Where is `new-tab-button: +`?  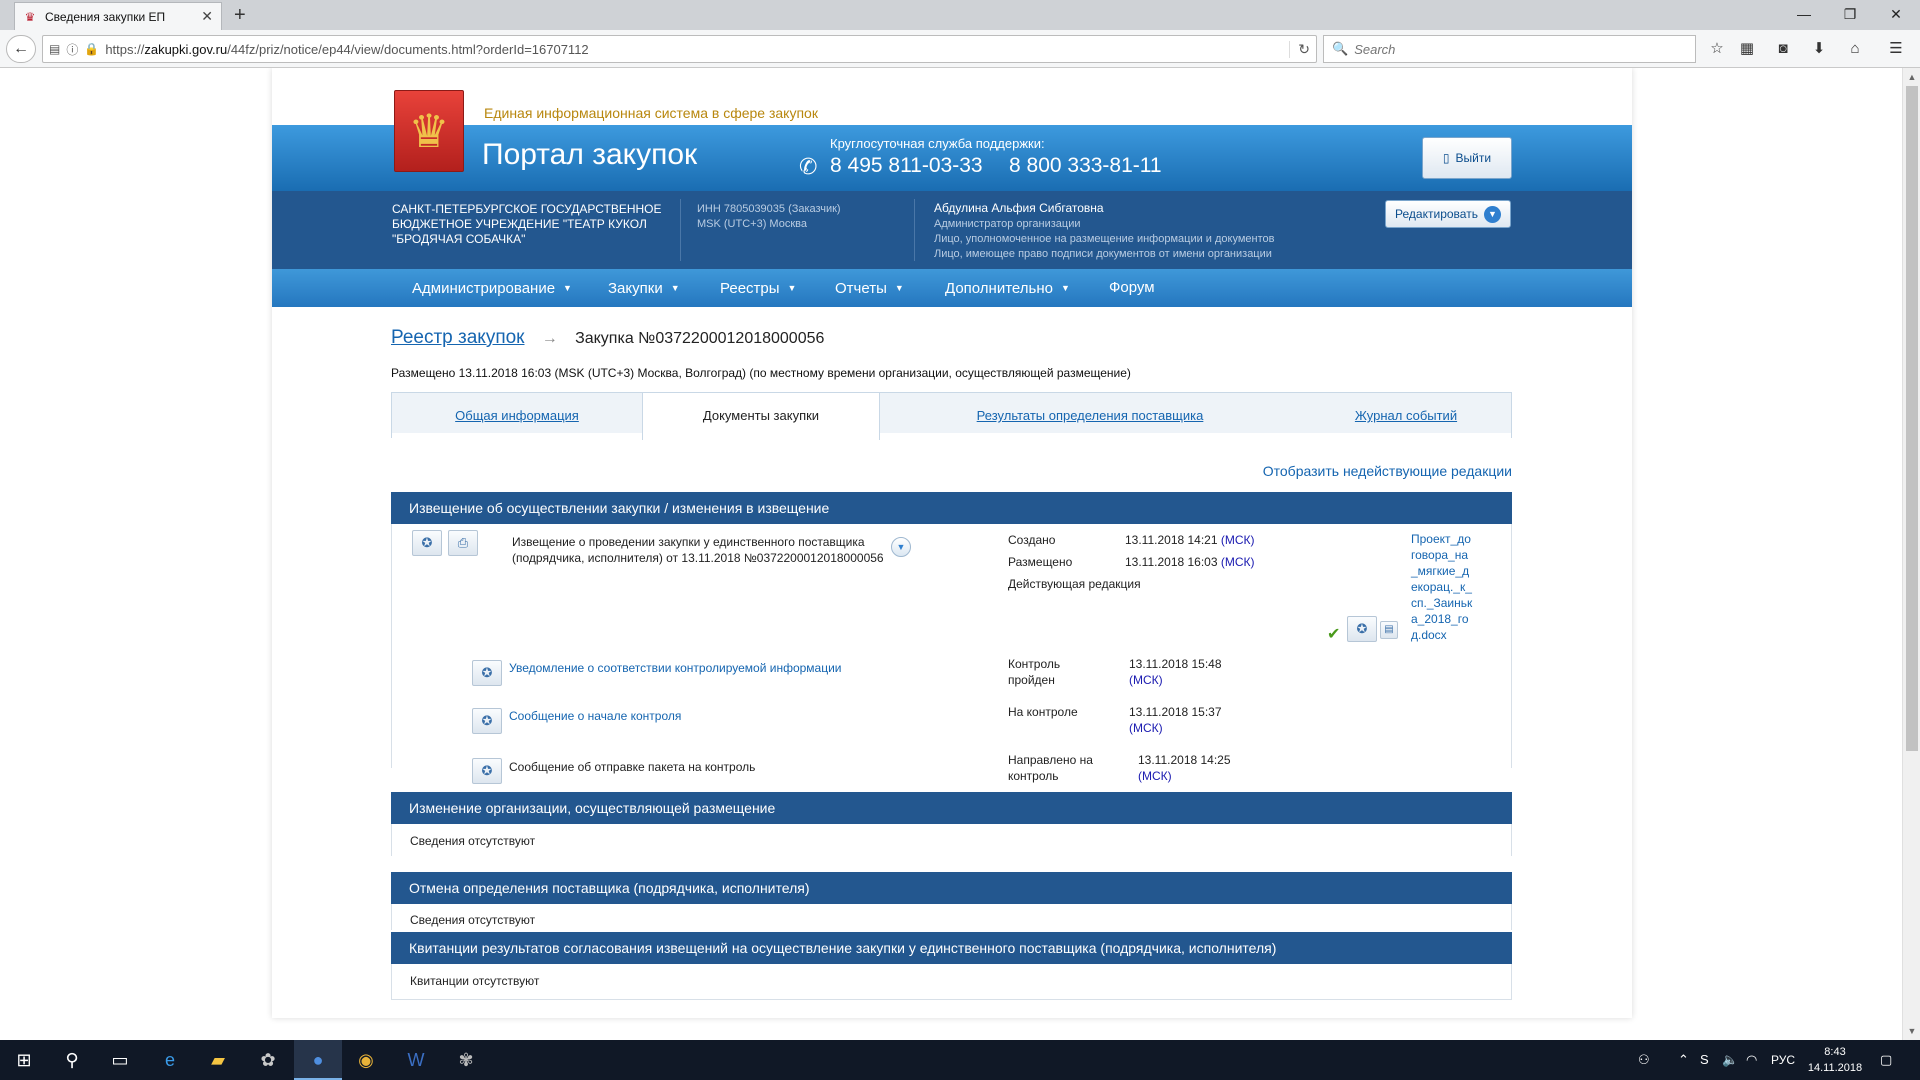 new-tab-button: + is located at coordinates (240, 15).